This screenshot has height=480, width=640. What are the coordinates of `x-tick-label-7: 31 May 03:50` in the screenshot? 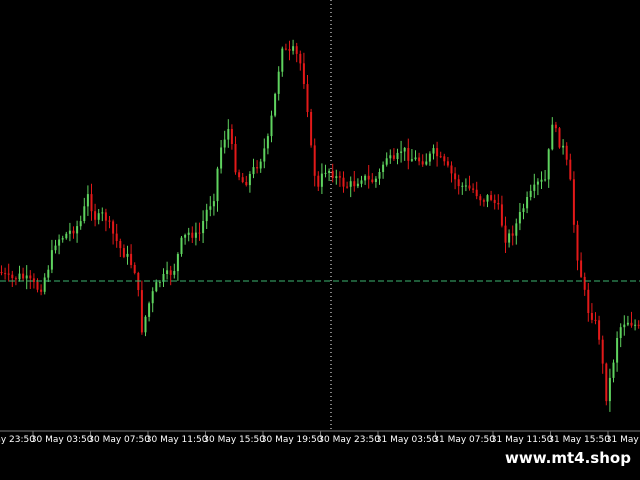 It's located at (407, 440).